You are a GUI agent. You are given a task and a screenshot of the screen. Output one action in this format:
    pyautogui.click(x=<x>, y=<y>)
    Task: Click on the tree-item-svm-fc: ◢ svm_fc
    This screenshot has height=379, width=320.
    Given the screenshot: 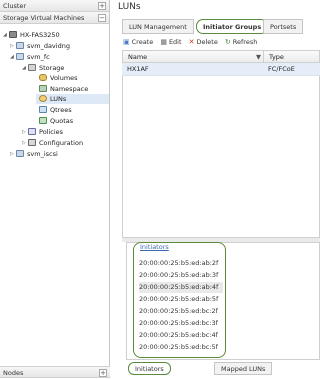 What is the action you would take?
    pyautogui.click(x=30, y=57)
    